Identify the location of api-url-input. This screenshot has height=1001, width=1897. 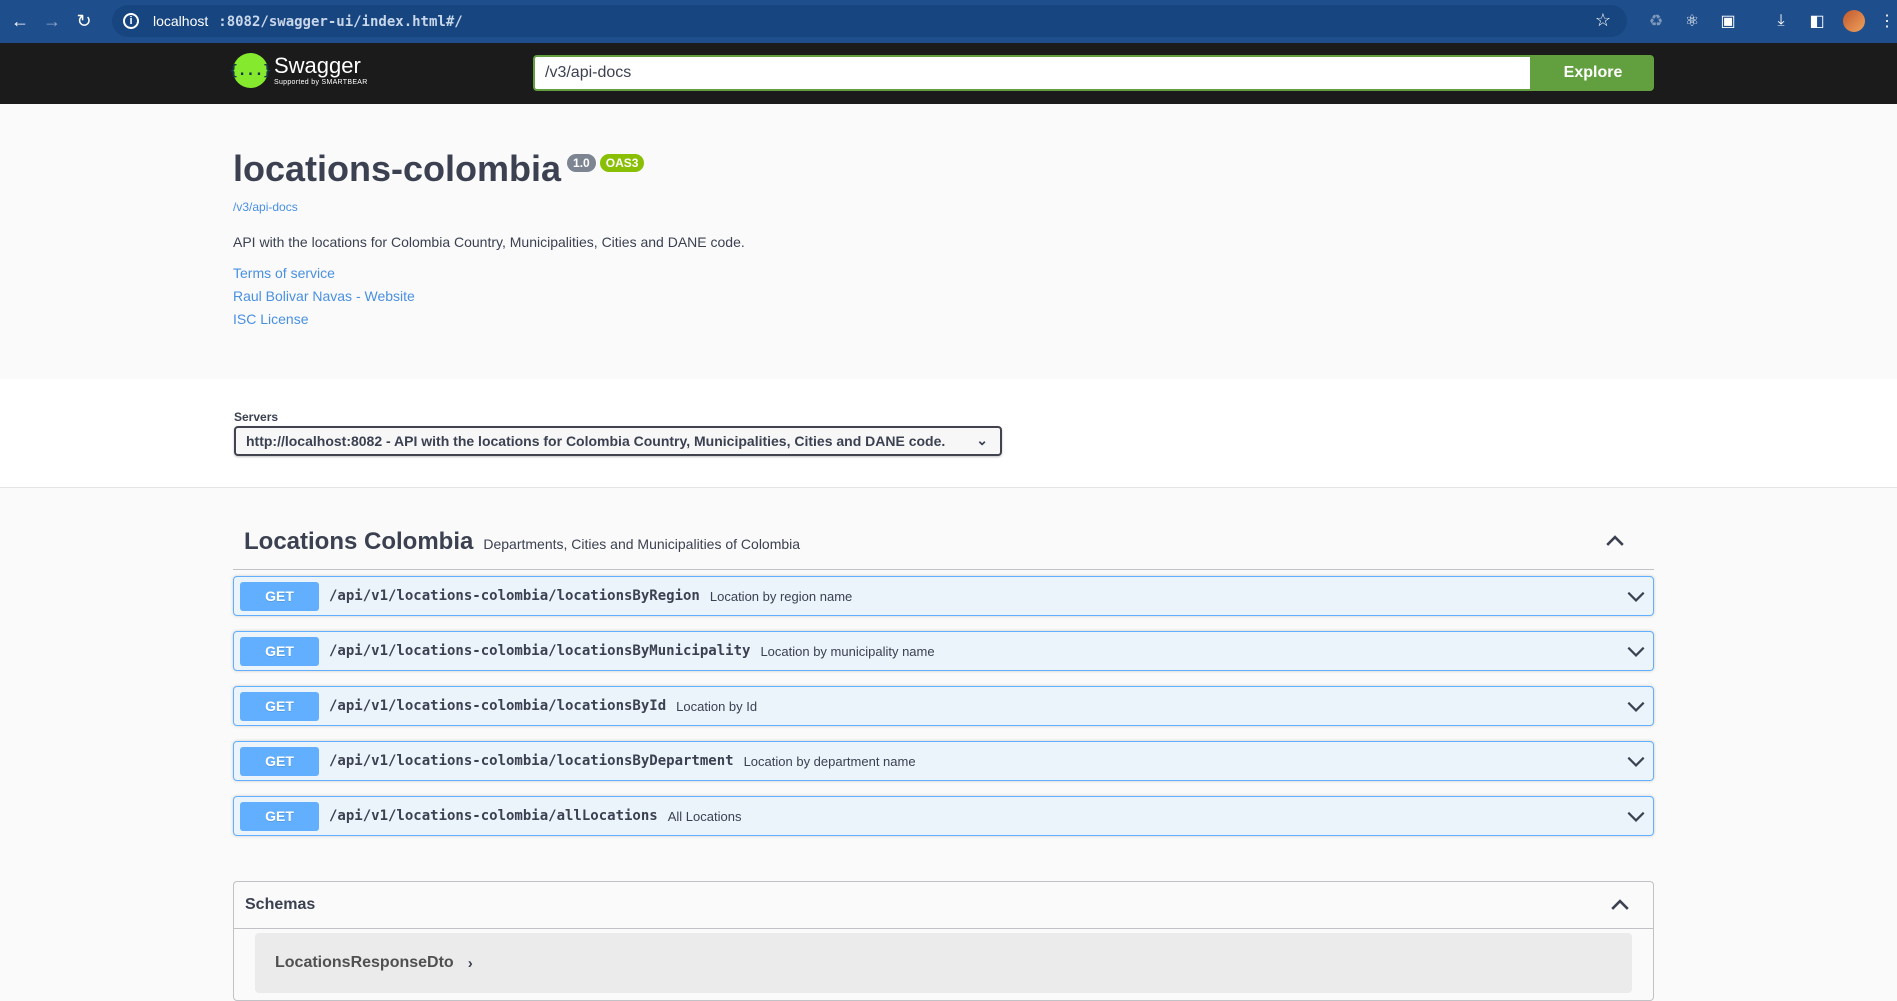
(1032, 73).